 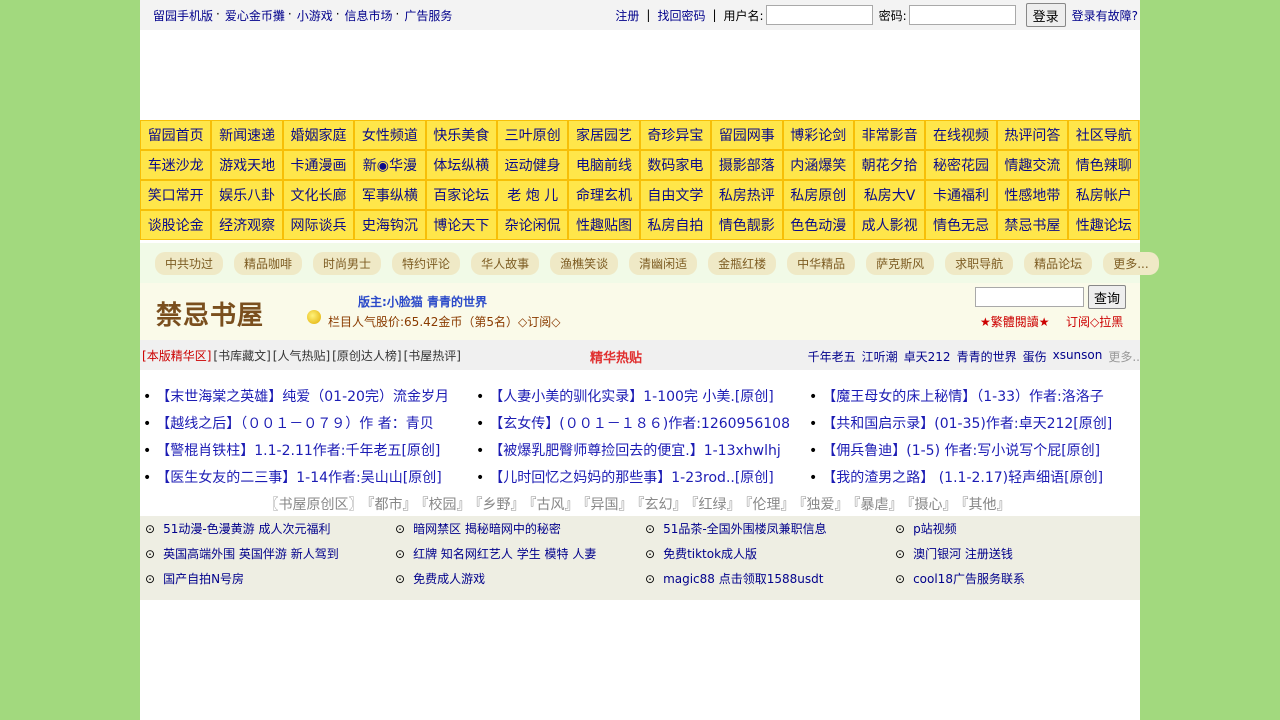 What do you see at coordinates (987, 356) in the screenshot?
I see `author-link: 青青的世界` at bounding box center [987, 356].